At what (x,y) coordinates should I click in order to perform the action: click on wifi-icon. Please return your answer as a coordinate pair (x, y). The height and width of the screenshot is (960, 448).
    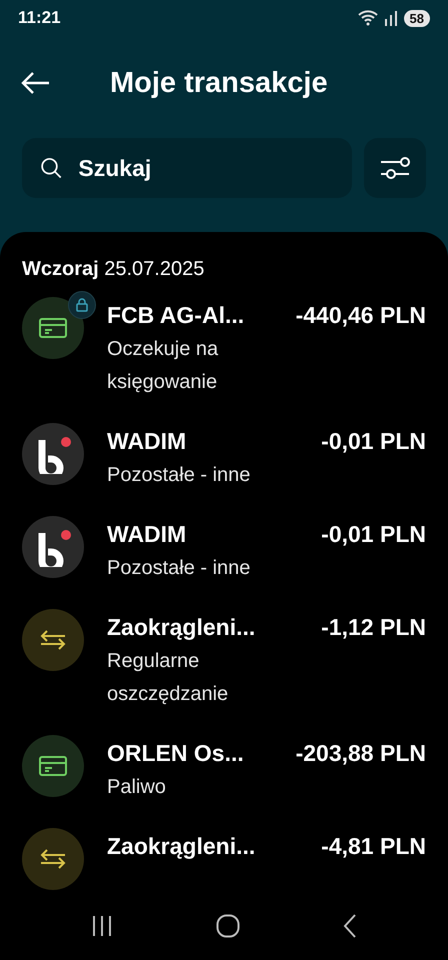
    Looking at the image, I should click on (368, 18).